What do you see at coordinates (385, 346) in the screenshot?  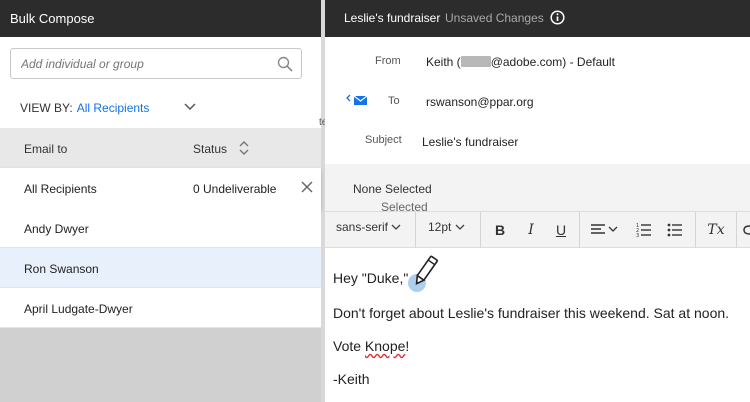 I see `misspelled-word: Knope` at bounding box center [385, 346].